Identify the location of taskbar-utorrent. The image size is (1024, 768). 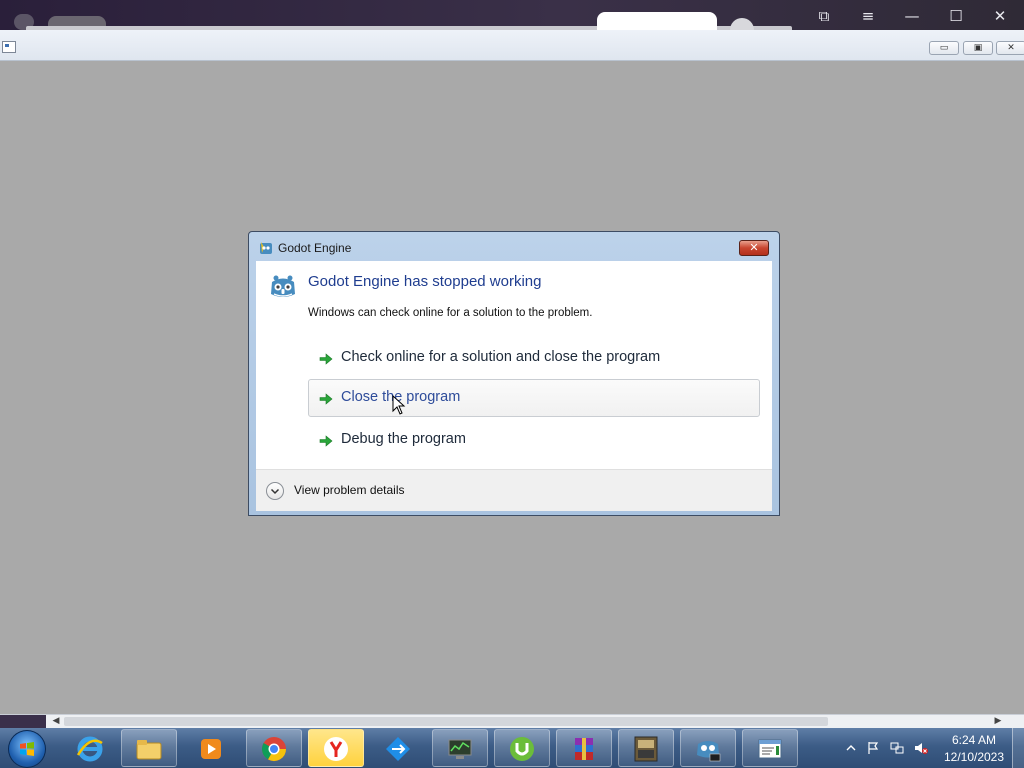
(522, 748).